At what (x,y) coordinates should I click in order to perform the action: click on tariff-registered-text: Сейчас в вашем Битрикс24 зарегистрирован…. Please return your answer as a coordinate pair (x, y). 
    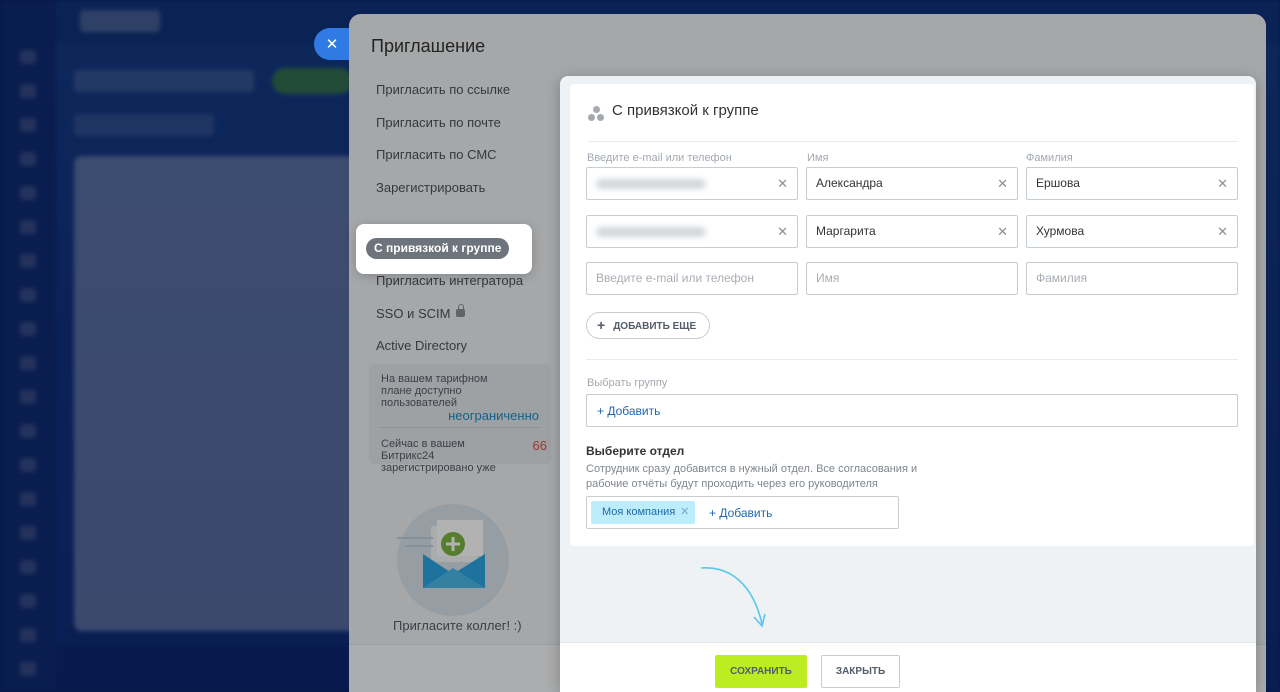
    Looking at the image, I should click on (438, 456).